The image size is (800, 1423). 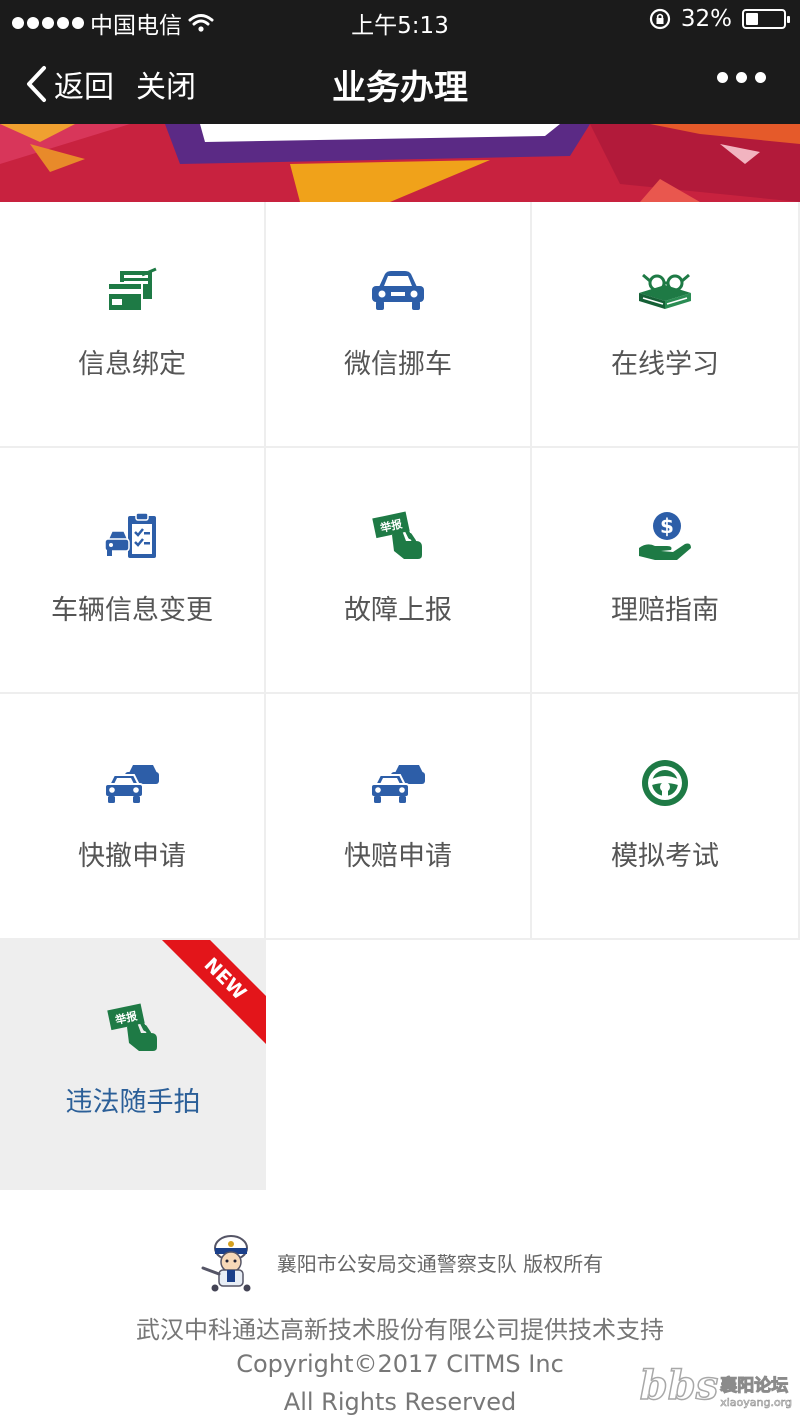 What do you see at coordinates (130, 535) in the screenshot?
I see `car-clipboard-icon` at bounding box center [130, 535].